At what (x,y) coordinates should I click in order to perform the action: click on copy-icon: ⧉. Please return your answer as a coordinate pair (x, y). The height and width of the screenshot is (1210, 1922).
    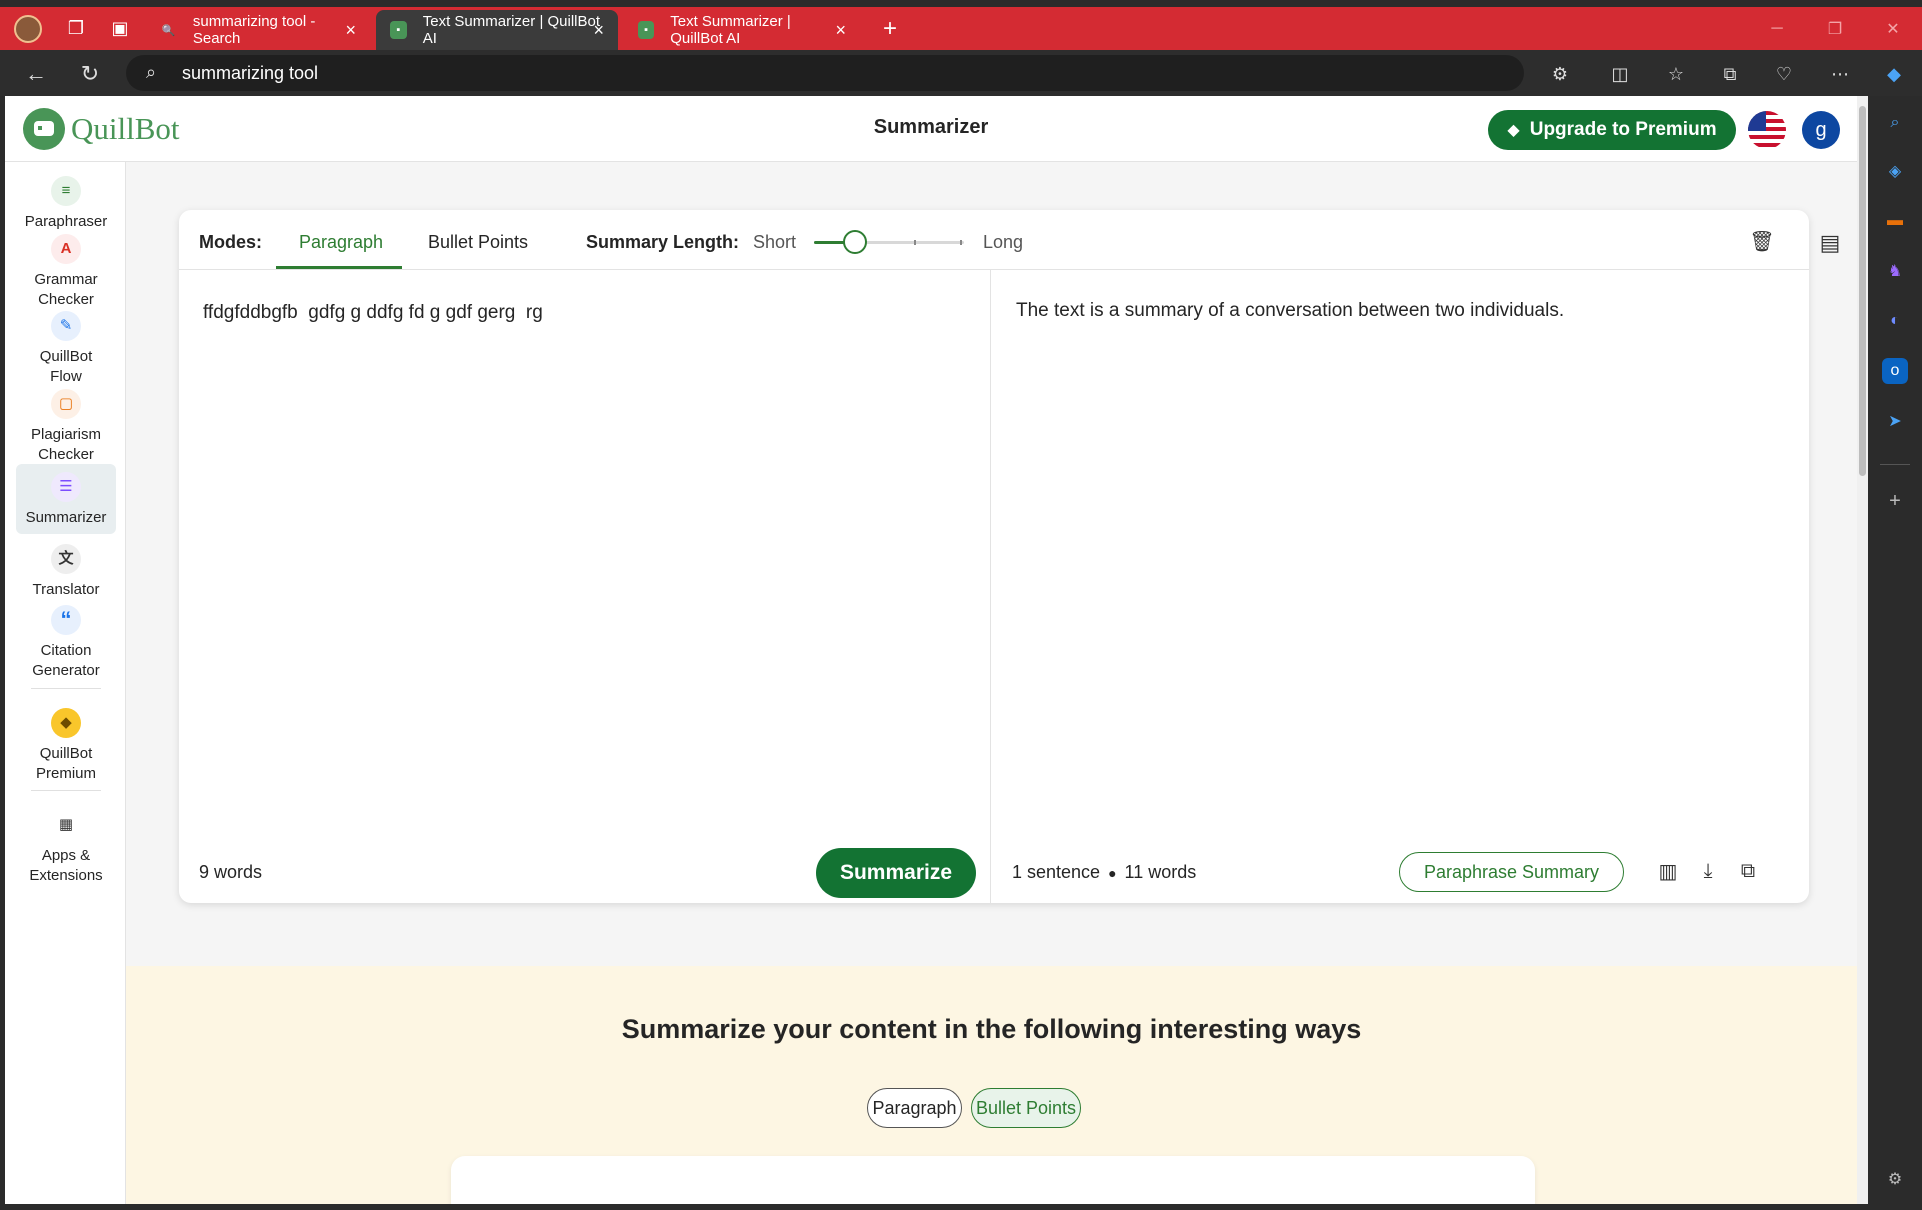
    Looking at the image, I should click on (1748, 871).